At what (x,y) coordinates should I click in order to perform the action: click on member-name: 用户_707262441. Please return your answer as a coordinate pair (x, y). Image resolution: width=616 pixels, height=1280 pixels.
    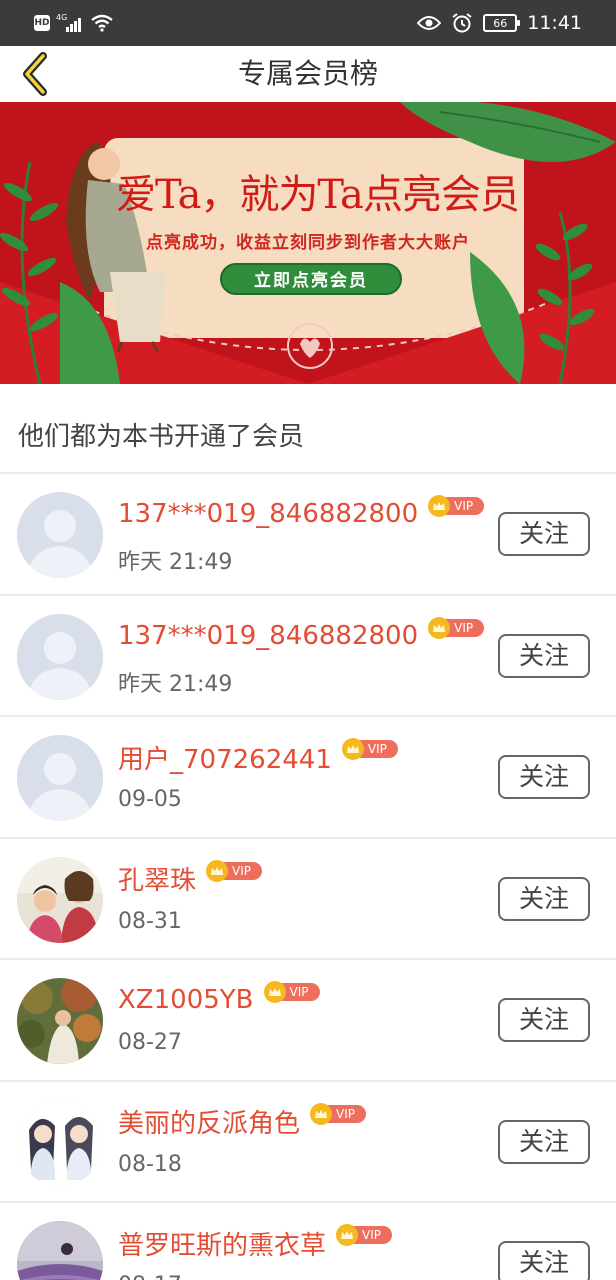
    Looking at the image, I should click on (225, 757).